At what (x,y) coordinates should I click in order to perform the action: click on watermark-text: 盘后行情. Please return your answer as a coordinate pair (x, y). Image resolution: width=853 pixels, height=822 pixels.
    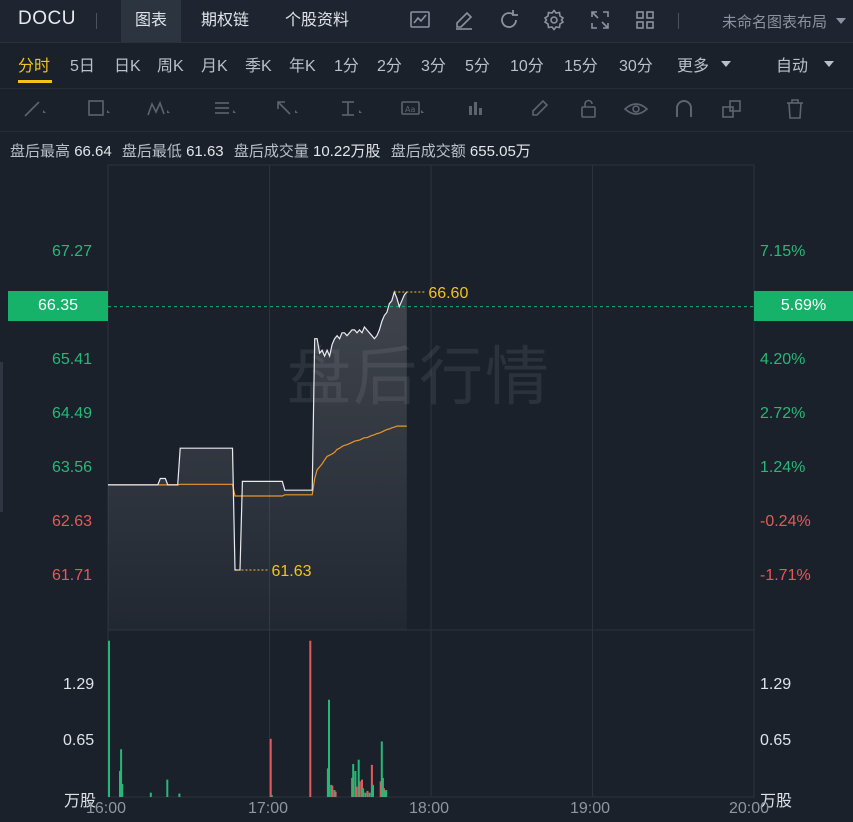
    Looking at the image, I should click on (419, 378).